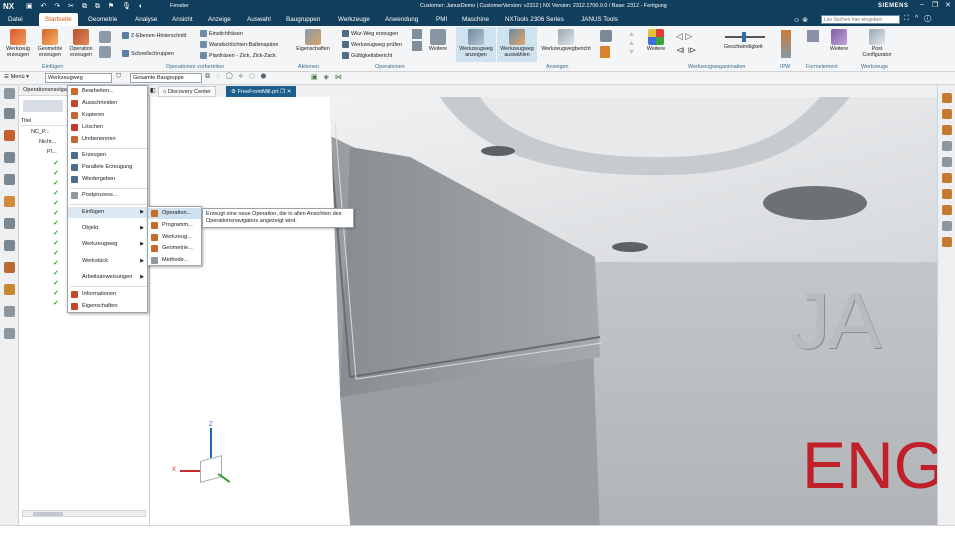 The image size is (955, 537). Describe the element at coordinates (475, 19) in the screenshot. I see `menu-maschine: Maschine` at that location.